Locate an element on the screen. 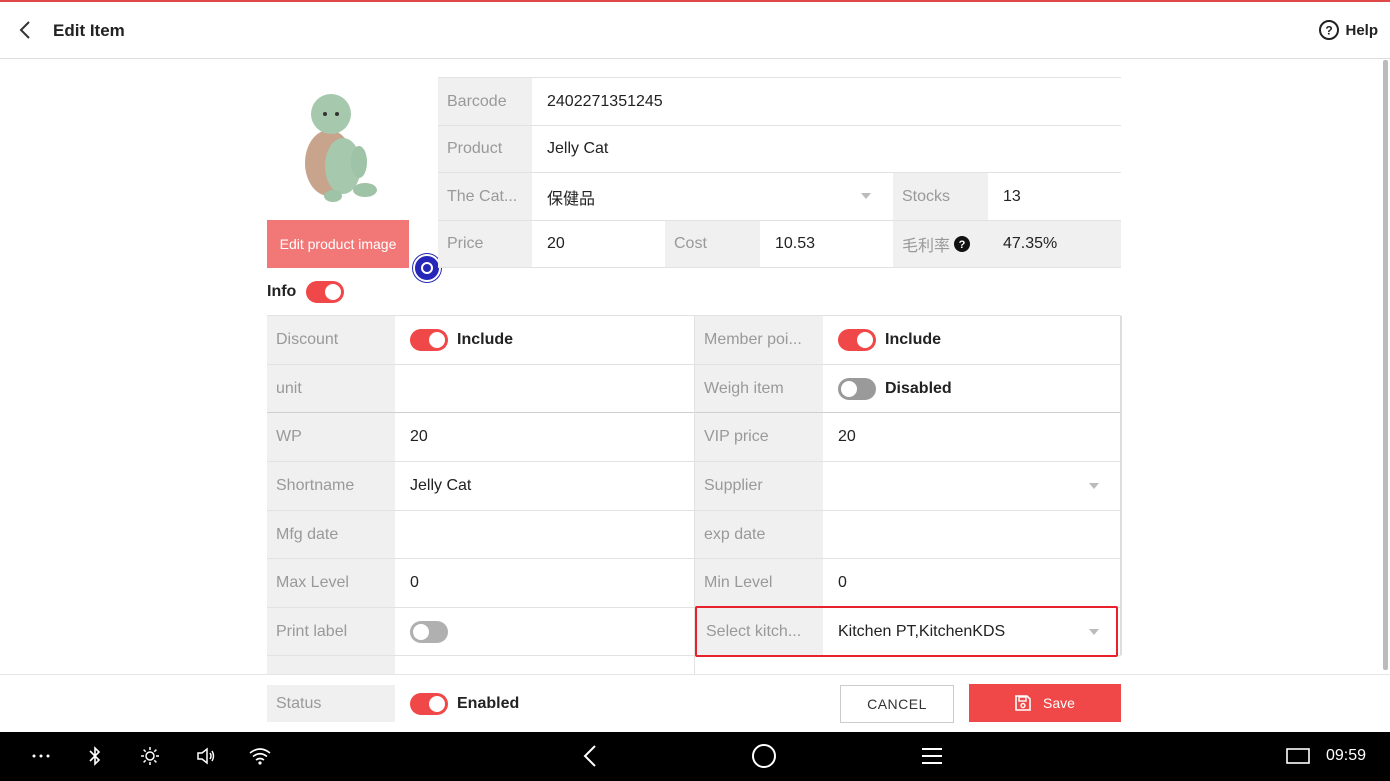  print-label-label: Print label is located at coordinates (331, 631).